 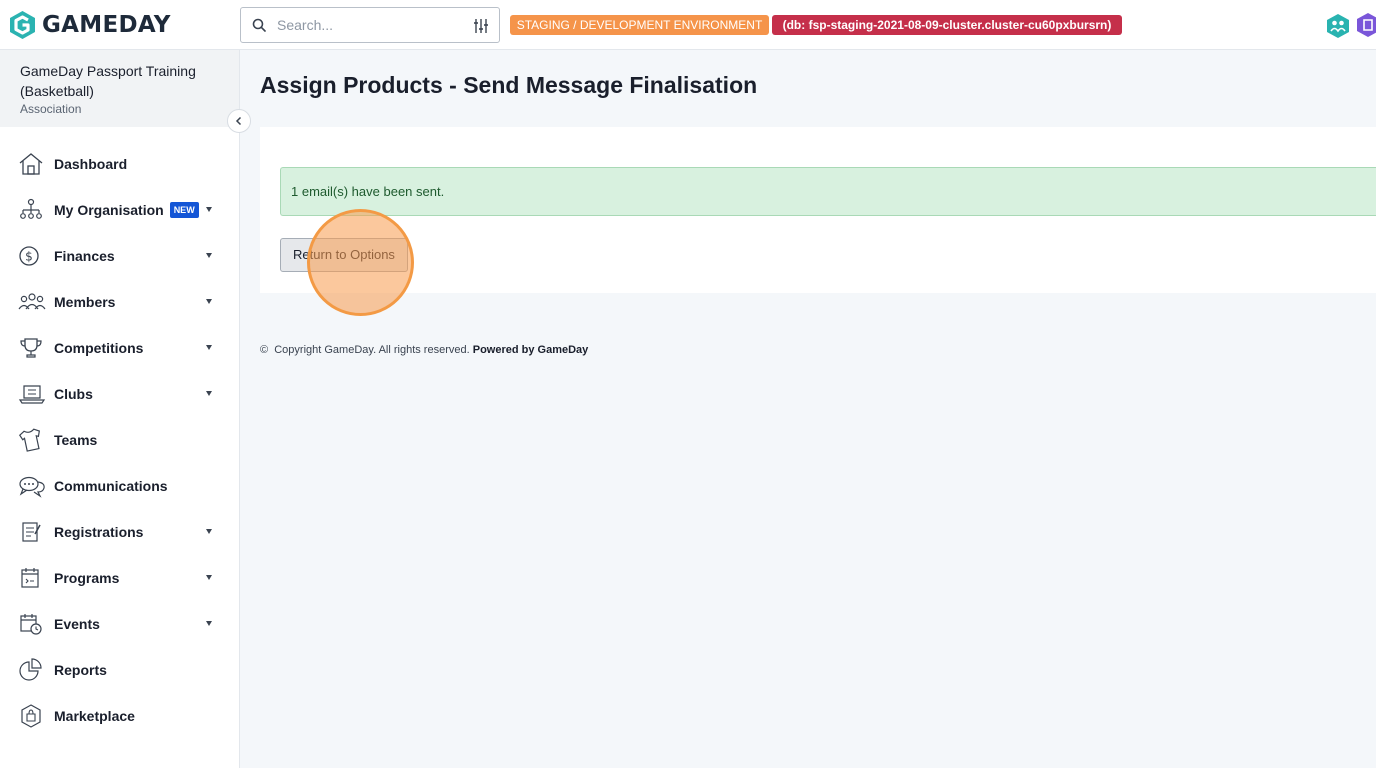 What do you see at coordinates (372, 350) in the screenshot?
I see `copyright-text: Copyright GameDay. All rights reserved.` at bounding box center [372, 350].